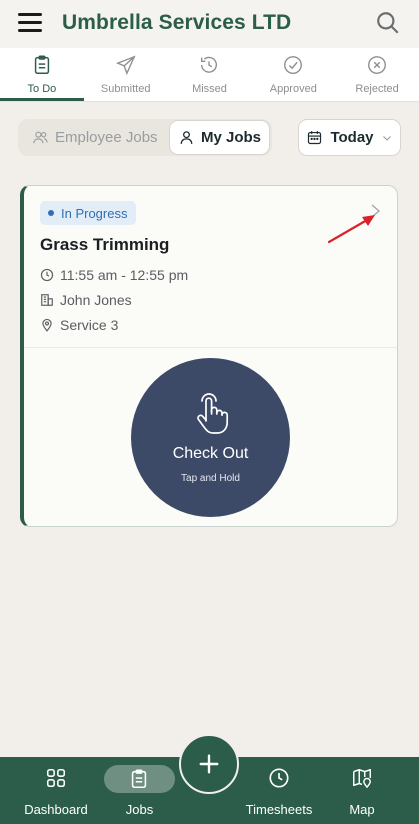  I want to click on jobs-scope-toggle: Employee Jobs My Jobs, so click(145, 137).